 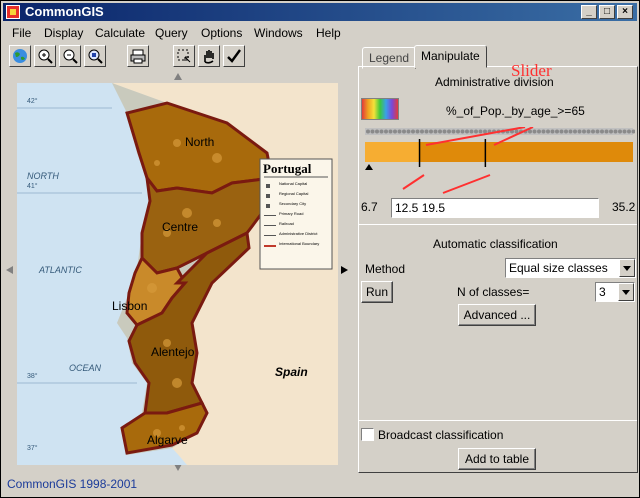 I want to click on legend-line: Regional Capital, so click(x=294, y=193).